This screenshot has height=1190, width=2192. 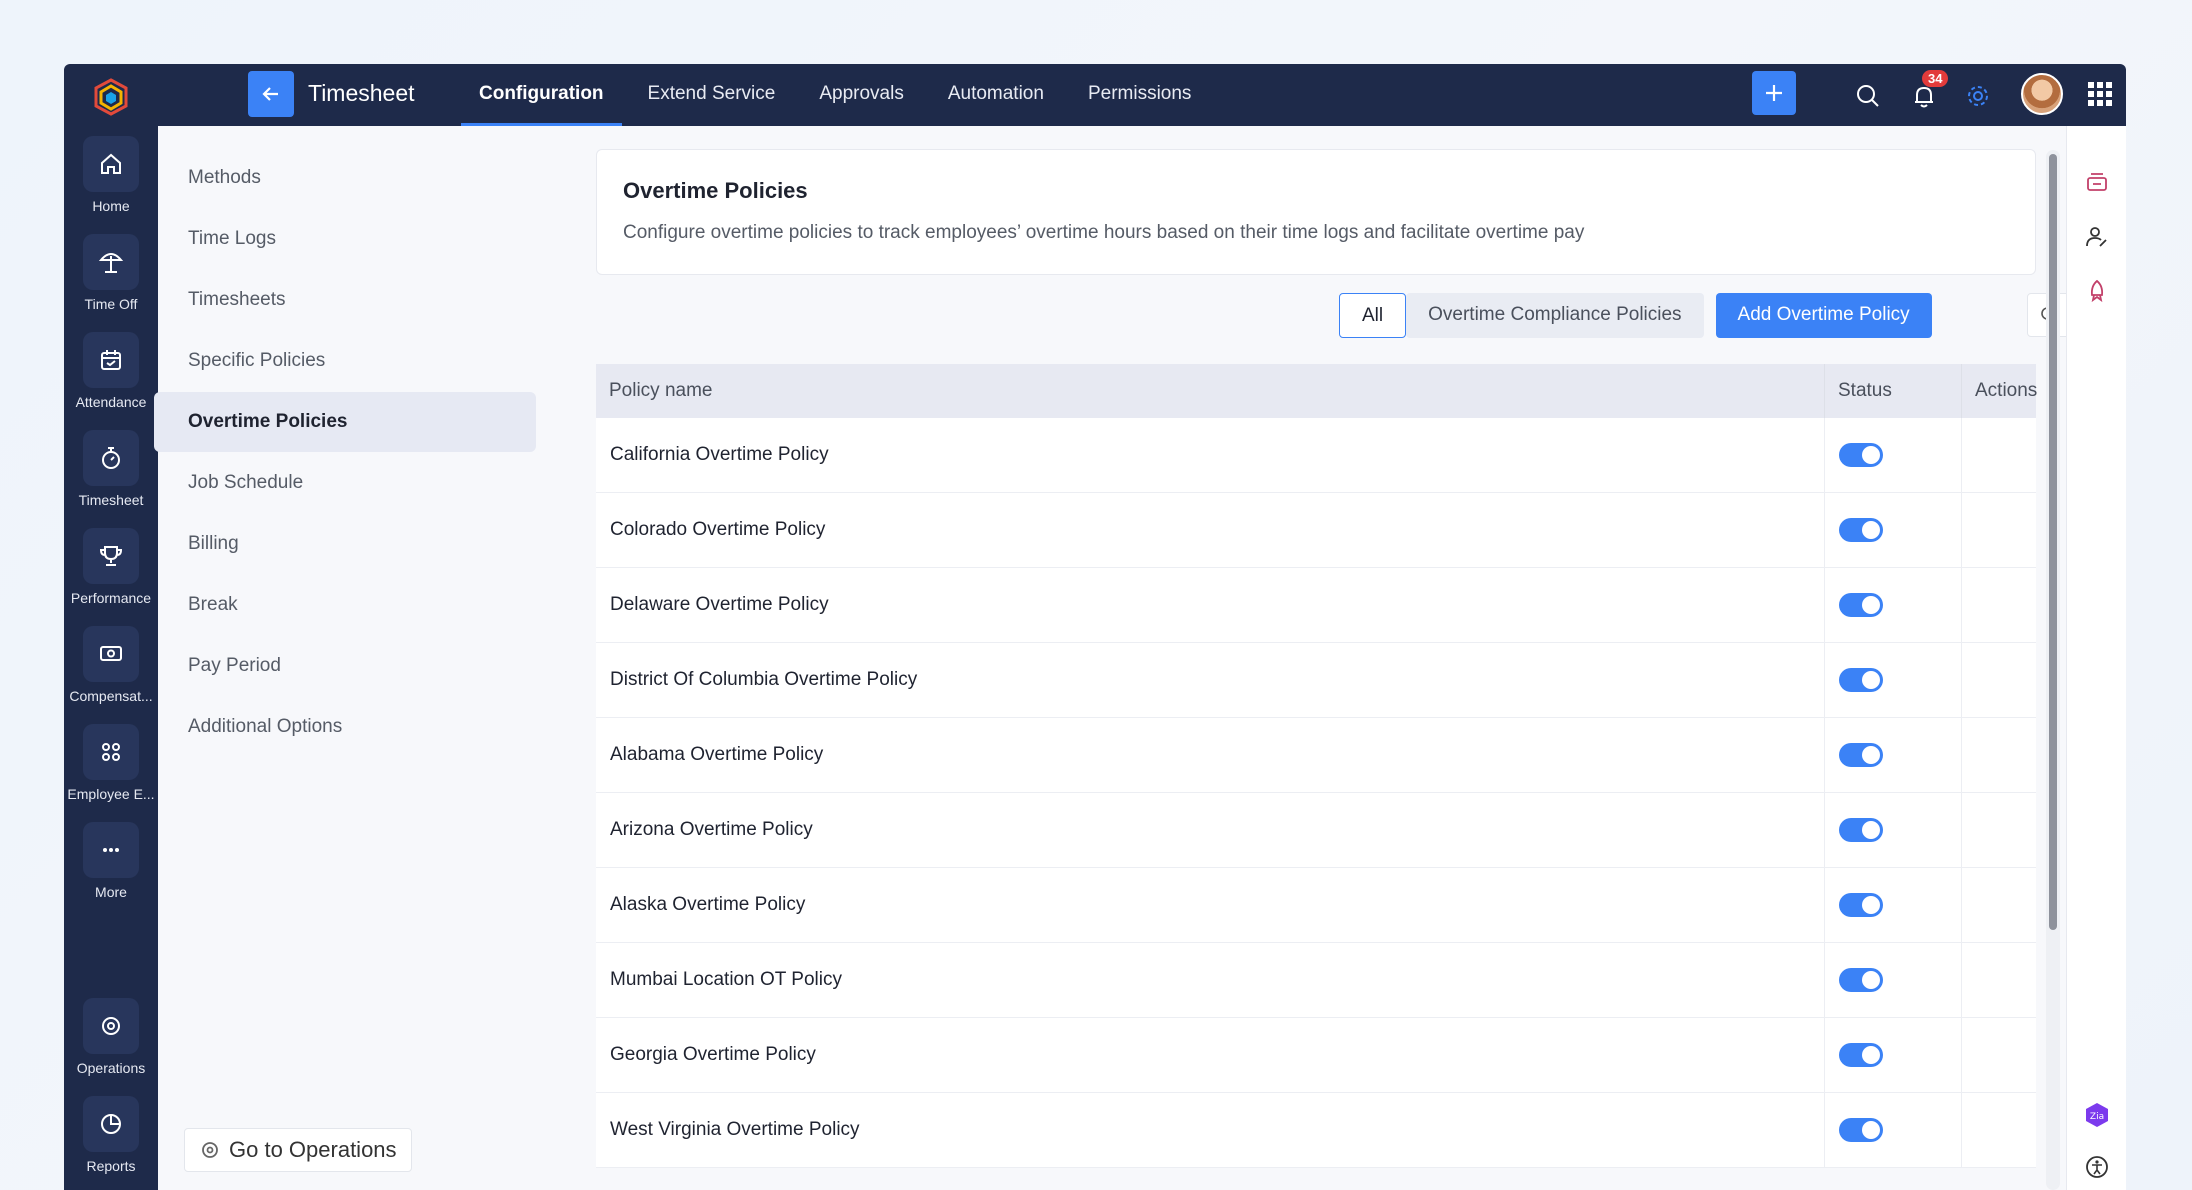 I want to click on policy-name: District Of Columbia Overtime Policy, so click(x=763, y=680).